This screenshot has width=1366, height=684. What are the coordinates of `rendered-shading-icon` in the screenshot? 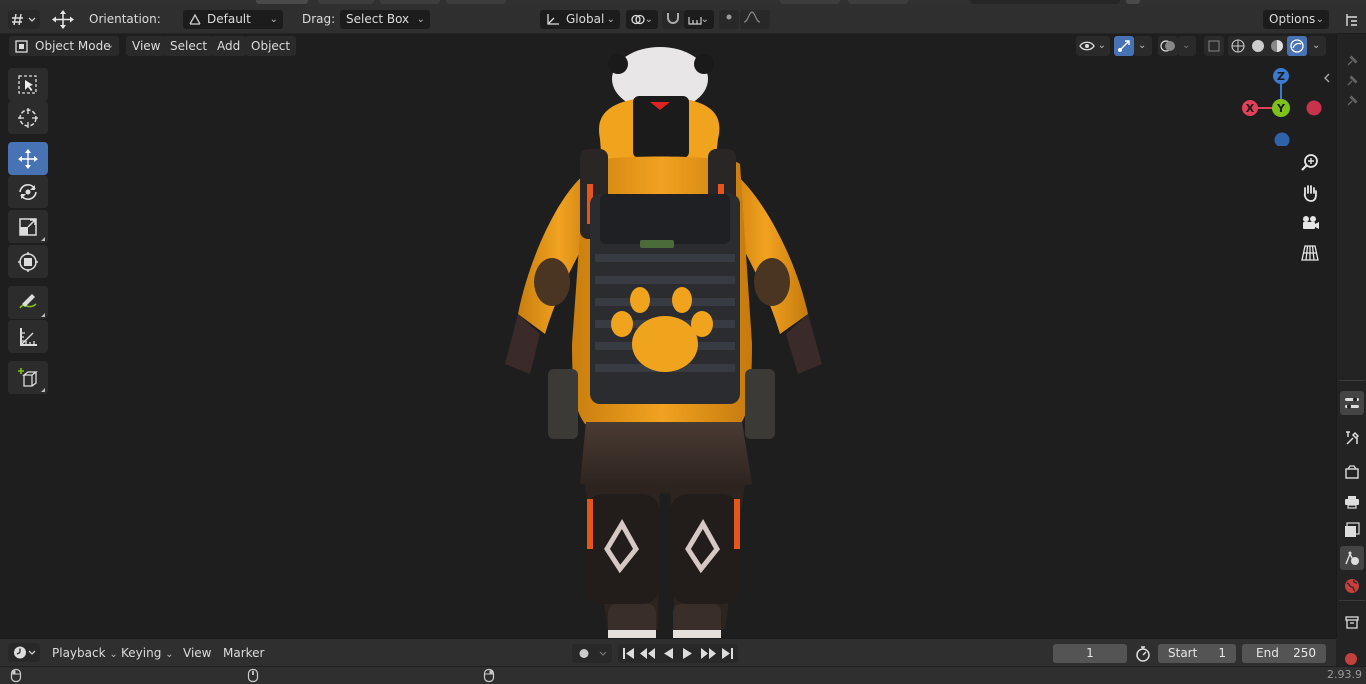 It's located at (1297, 46).